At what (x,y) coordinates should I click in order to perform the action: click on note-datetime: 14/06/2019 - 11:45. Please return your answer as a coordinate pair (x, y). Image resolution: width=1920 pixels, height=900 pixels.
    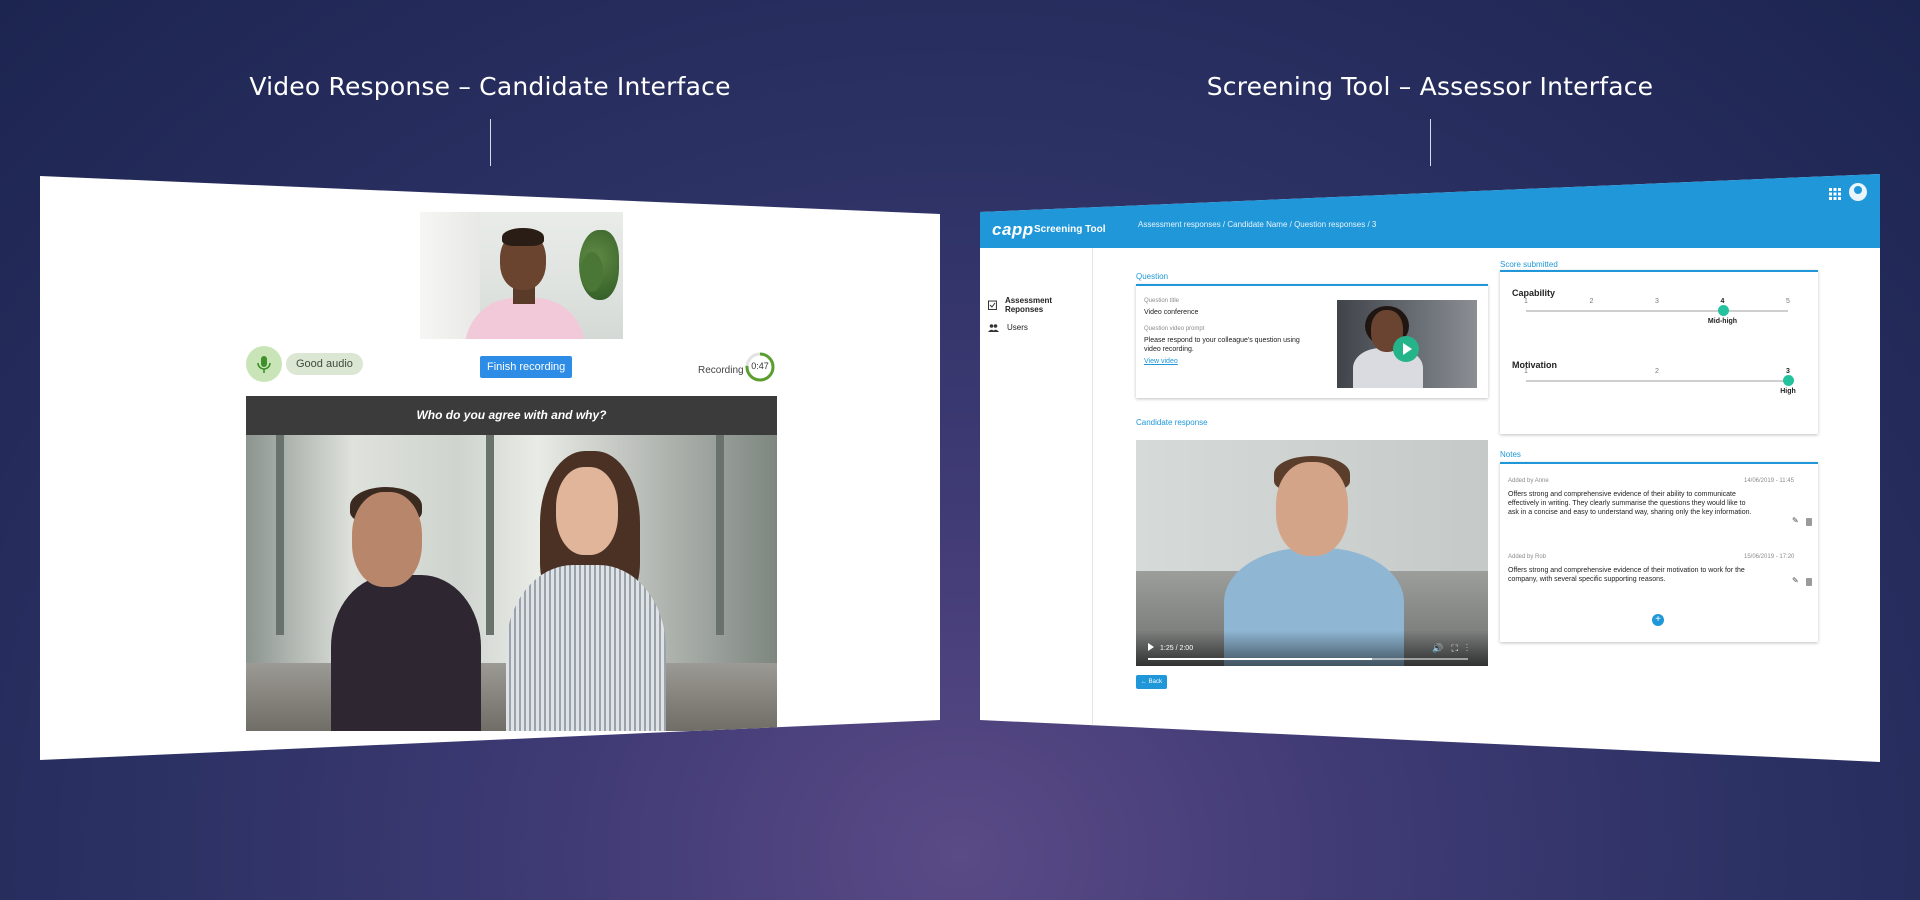
    Looking at the image, I should click on (1769, 481).